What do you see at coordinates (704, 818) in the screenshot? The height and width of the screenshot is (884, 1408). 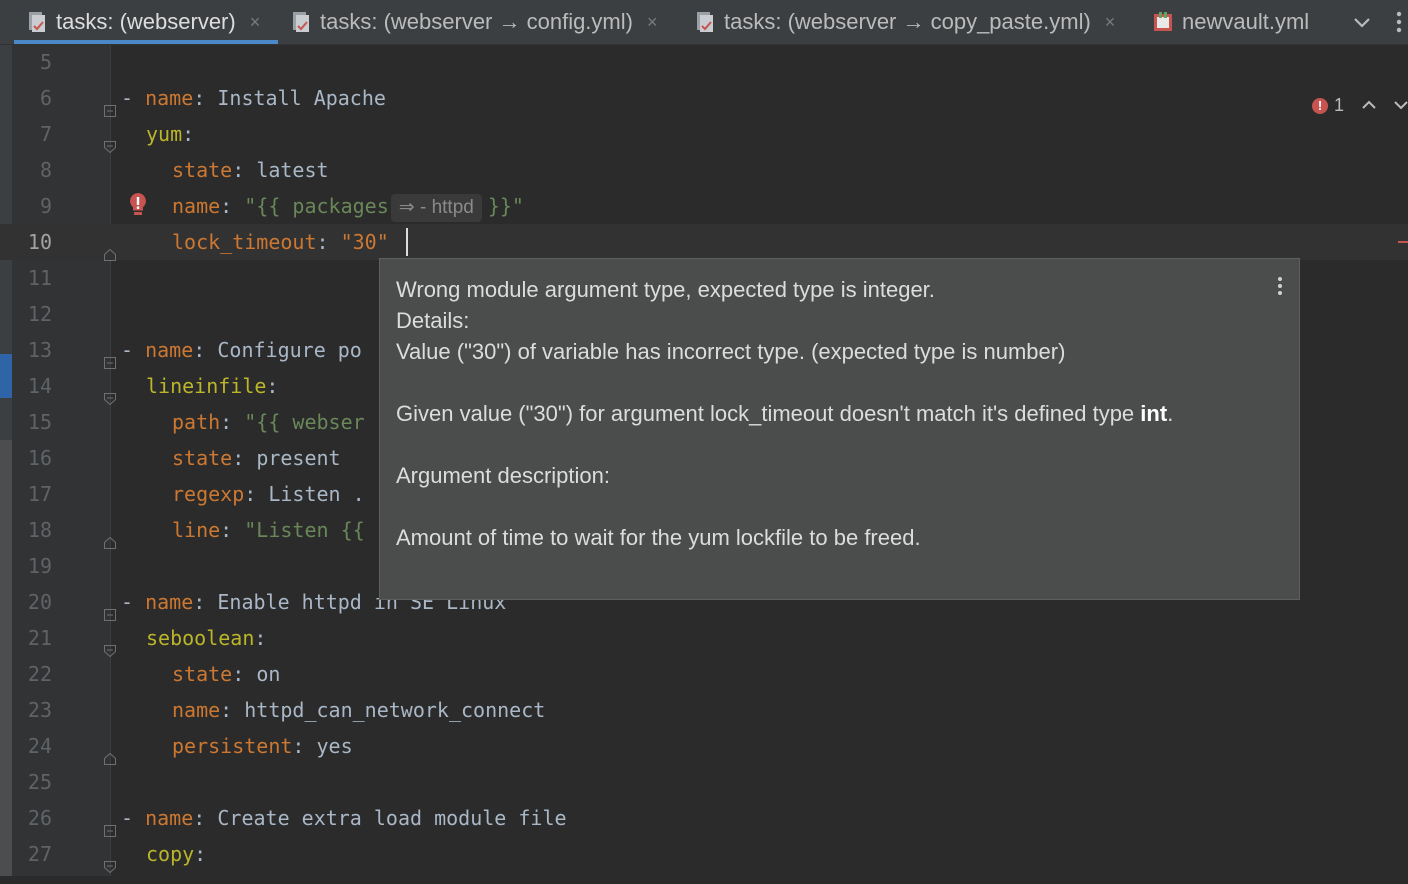 I see `code-line: 26 - name: Create extra load module file` at bounding box center [704, 818].